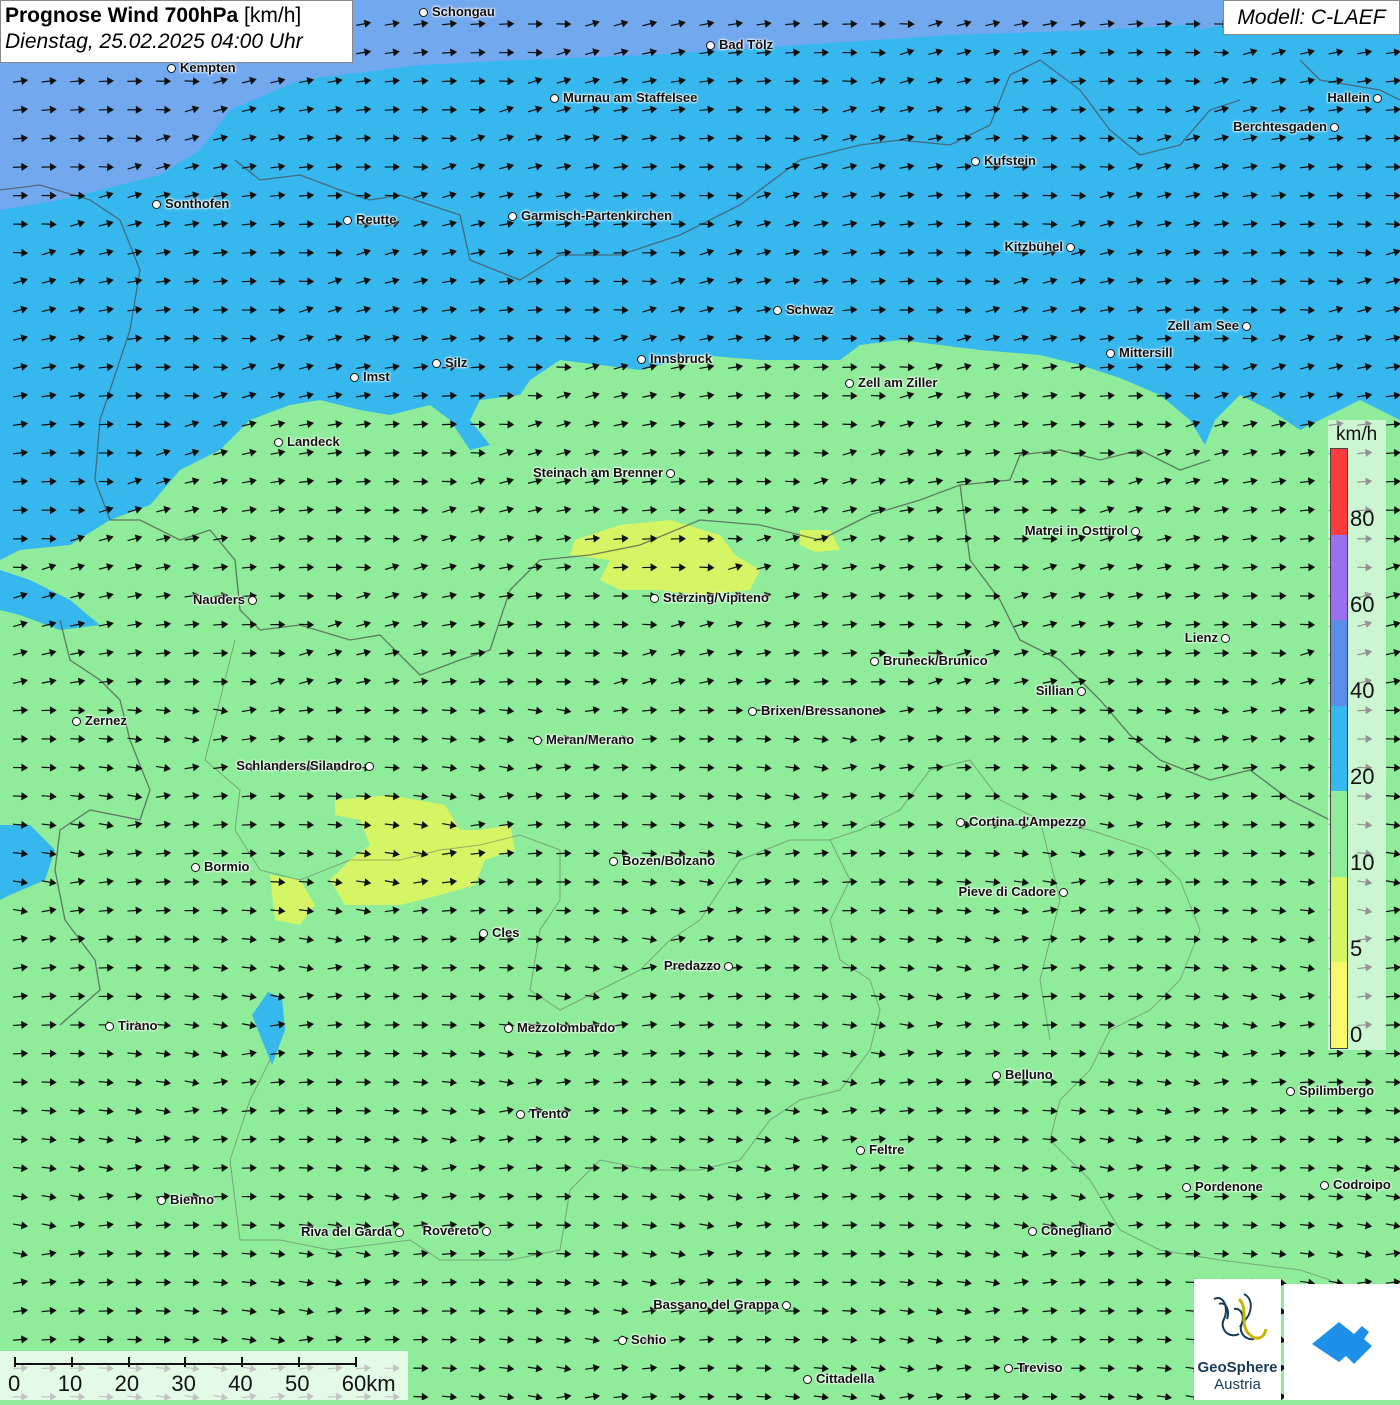 This screenshot has width=1400, height=1405. Describe the element at coordinates (648, 1339) in the screenshot. I see `city-label: Schio` at that location.